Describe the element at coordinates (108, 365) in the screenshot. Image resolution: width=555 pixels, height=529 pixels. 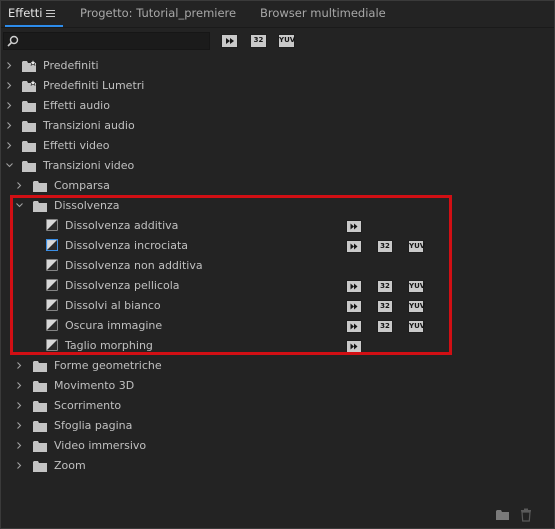
I see `tree-item-label: Forme geometriche` at that location.